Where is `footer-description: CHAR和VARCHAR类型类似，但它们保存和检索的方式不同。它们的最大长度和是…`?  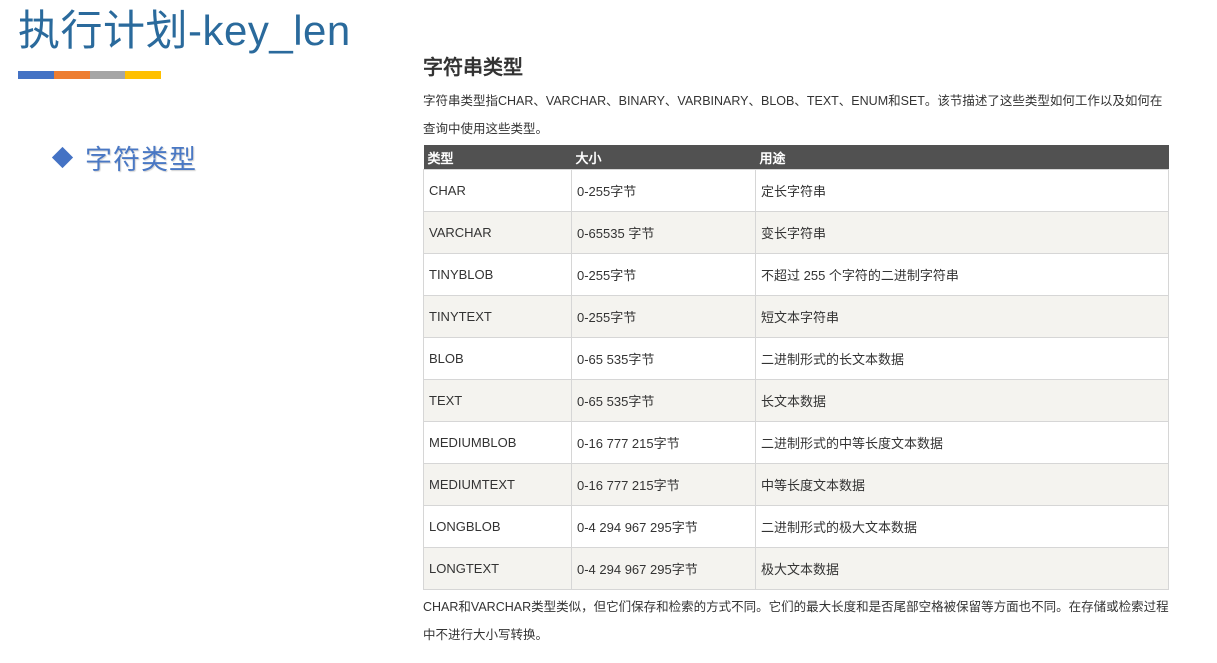
footer-description: CHAR和VARCHAR类型类似，但它们保存和检索的方式不同。它们的最大长度和是… is located at coordinates (796, 621).